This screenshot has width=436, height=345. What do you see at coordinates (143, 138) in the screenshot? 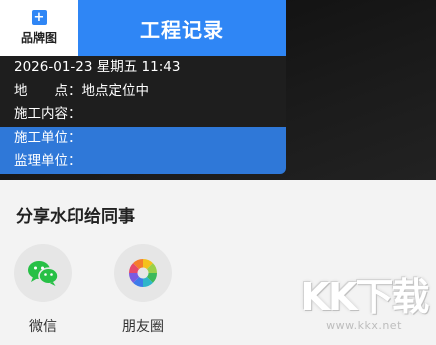
I see `watermark-company-row: 施工单位：` at bounding box center [143, 138].